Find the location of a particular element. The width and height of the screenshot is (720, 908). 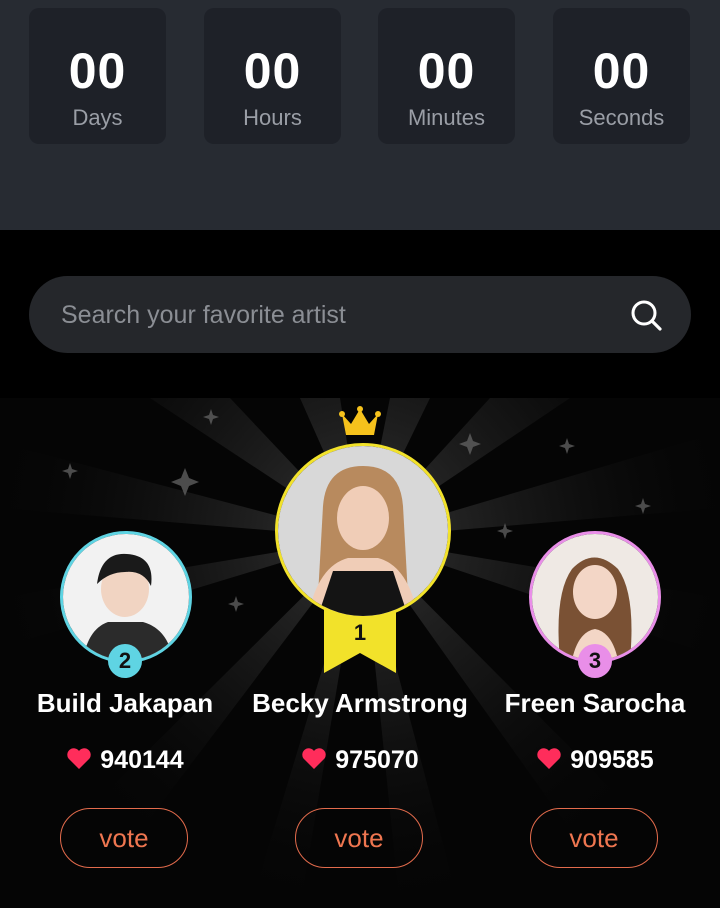

countdown-minutes: 00 Minutes is located at coordinates (446, 76).